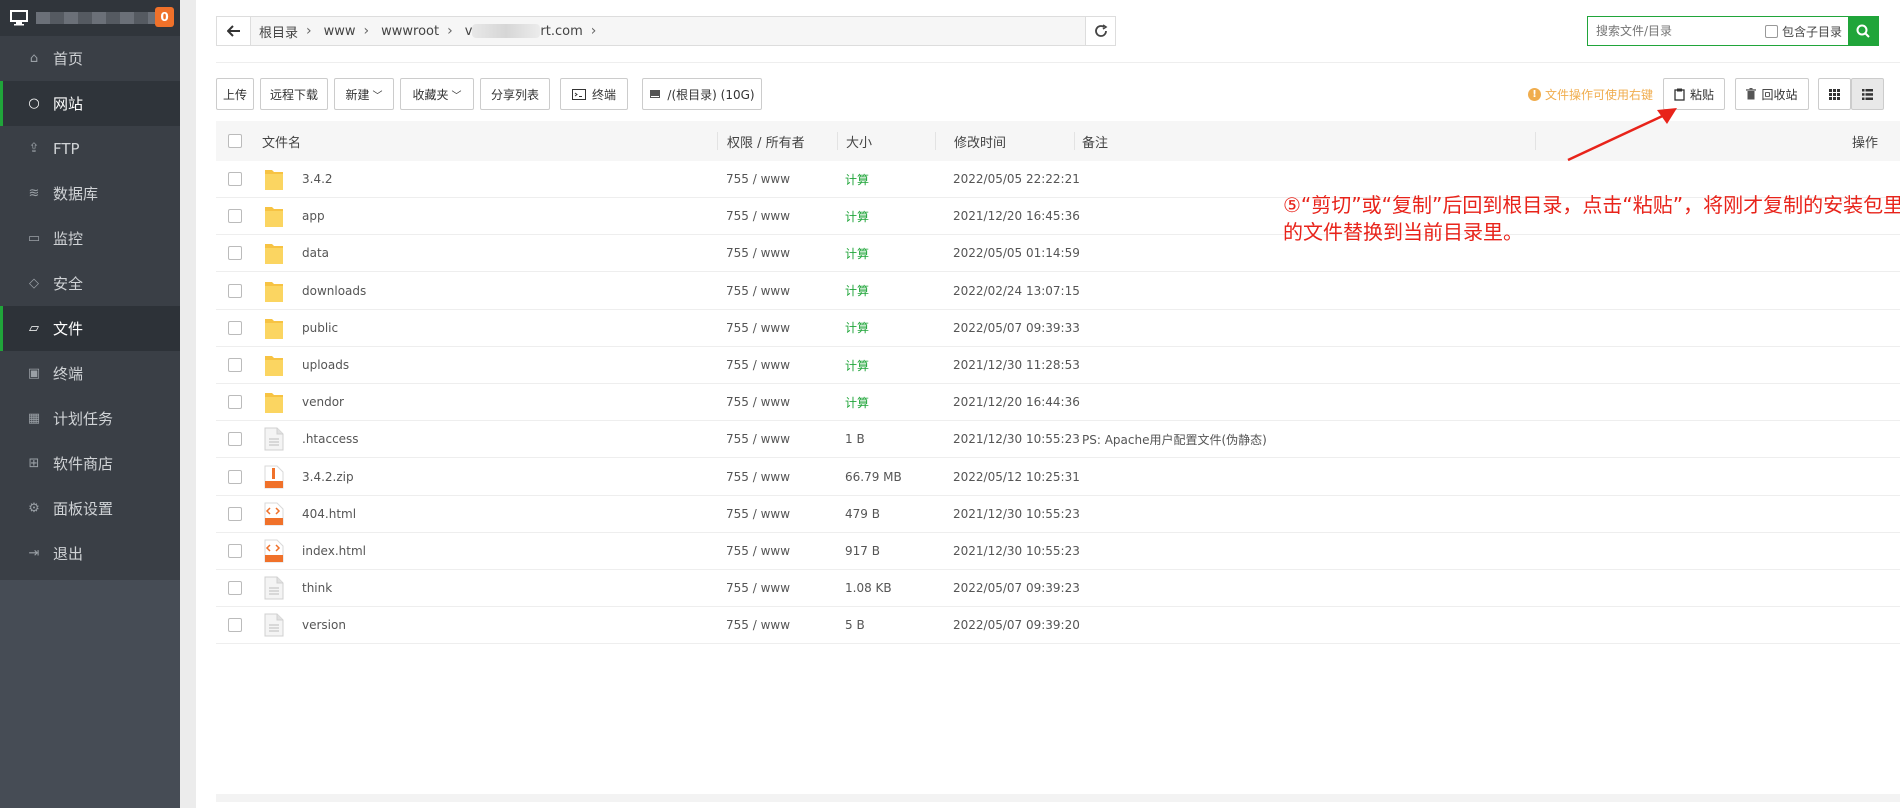 This screenshot has width=1900, height=808. I want to click on file-mtime: 2022/02/24 13:07:15, so click(1016, 290).